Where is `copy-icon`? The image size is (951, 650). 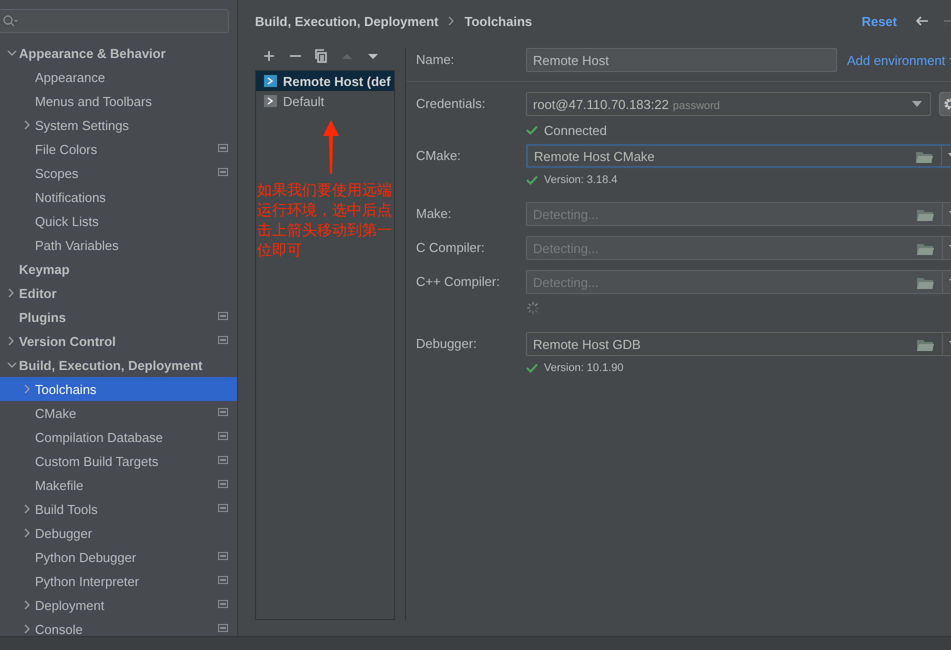 copy-icon is located at coordinates (321, 56).